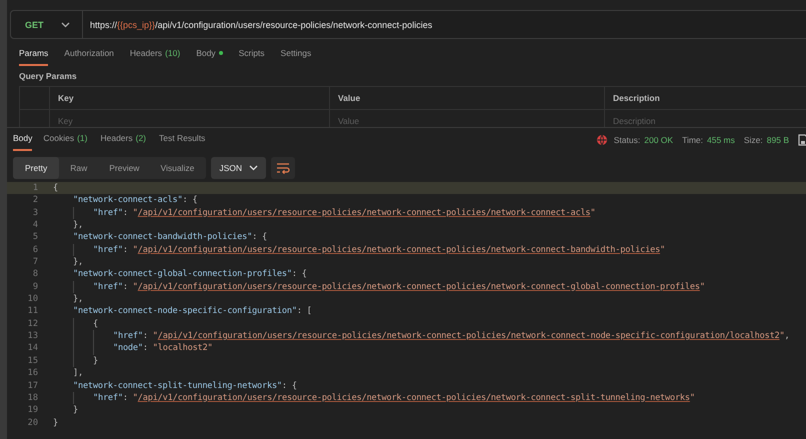  I want to click on request-tab: Authorization, so click(93, 57).